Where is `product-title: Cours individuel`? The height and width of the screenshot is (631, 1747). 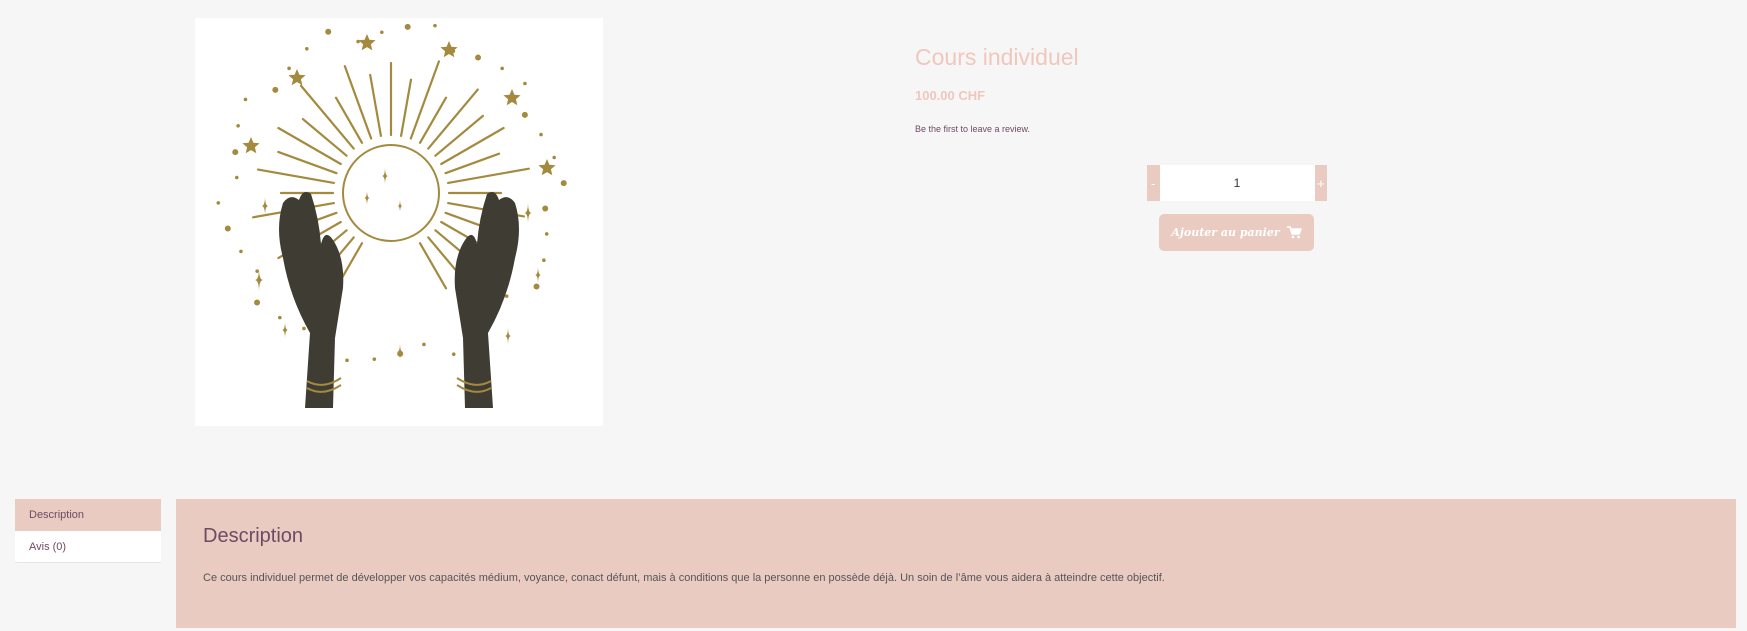
product-title: Cours individuel is located at coordinates (997, 57).